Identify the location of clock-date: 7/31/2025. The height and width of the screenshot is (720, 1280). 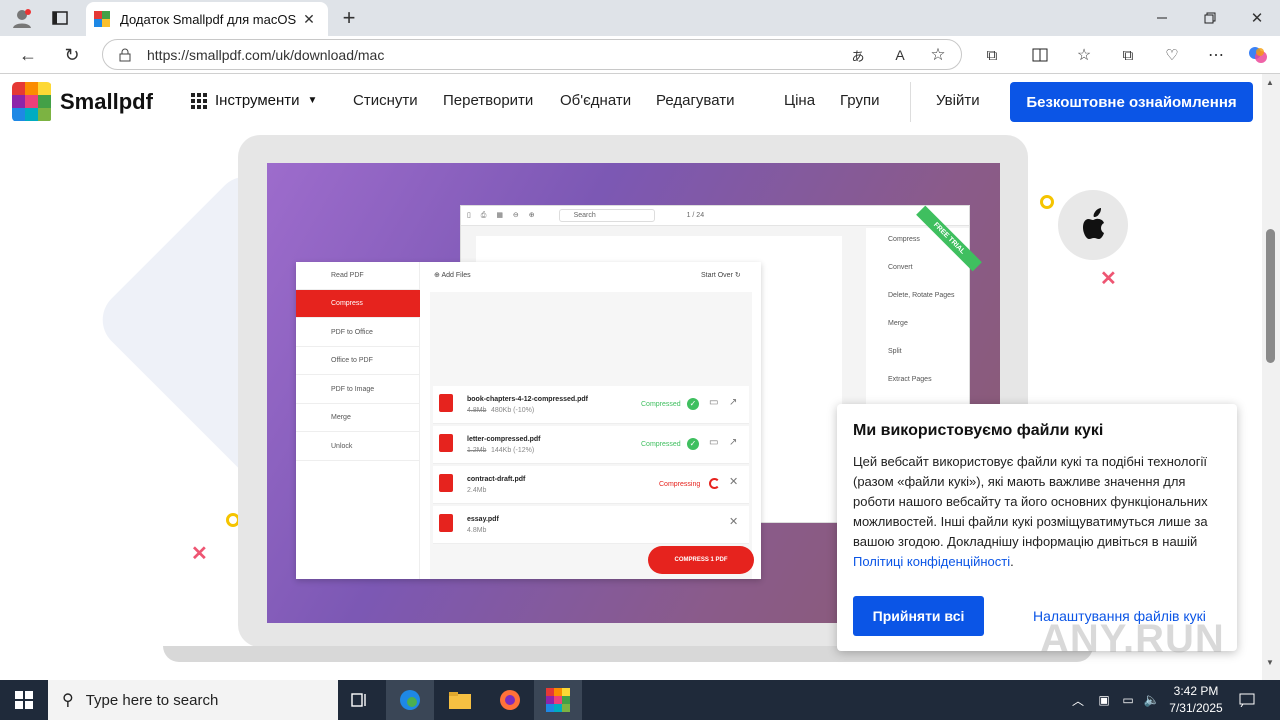
(1196, 708).